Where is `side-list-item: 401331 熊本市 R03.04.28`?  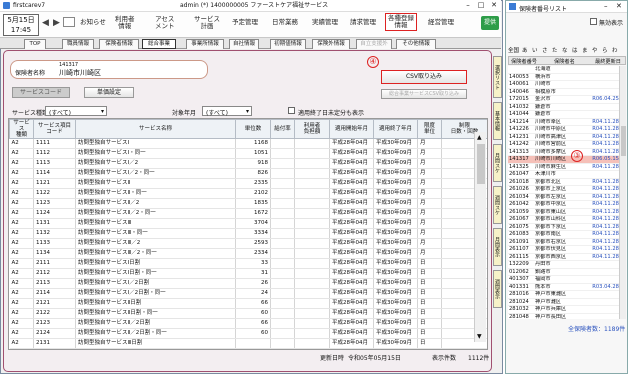
side-list-item: 401331 熊本市 R03.04.28 is located at coordinates (564, 287).